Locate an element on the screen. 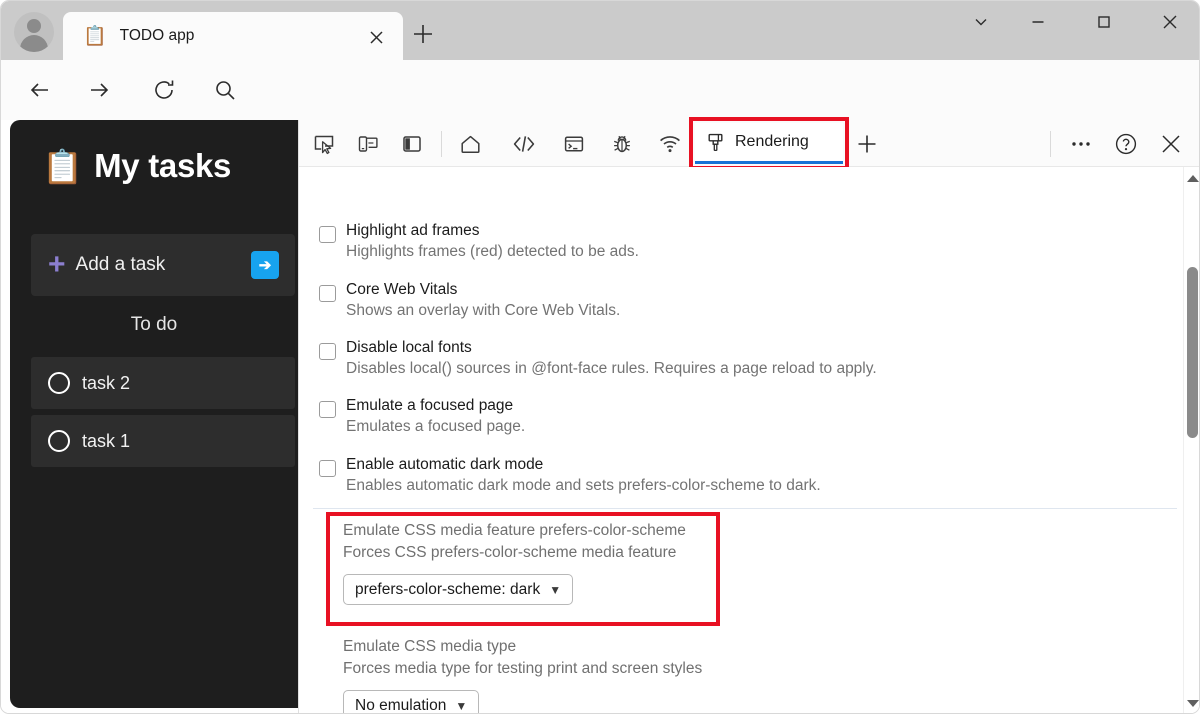 Image resolution: width=1200 pixels, height=714 pixels. inspect-element-icon is located at coordinates (324, 144).